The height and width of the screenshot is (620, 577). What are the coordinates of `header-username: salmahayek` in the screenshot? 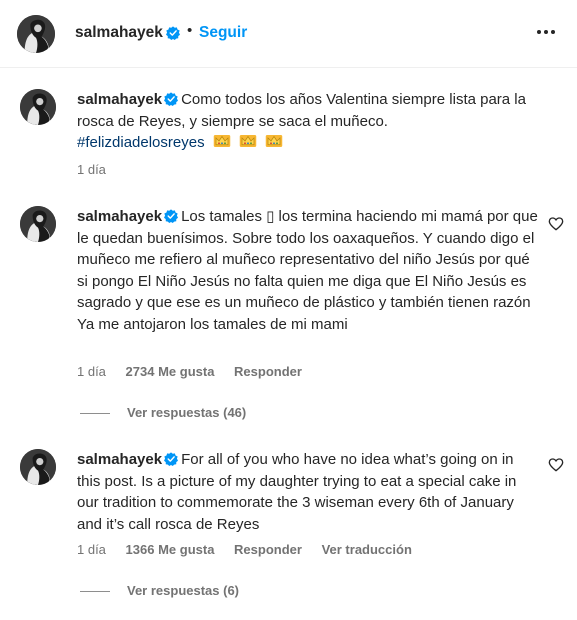 It's located at (119, 33).